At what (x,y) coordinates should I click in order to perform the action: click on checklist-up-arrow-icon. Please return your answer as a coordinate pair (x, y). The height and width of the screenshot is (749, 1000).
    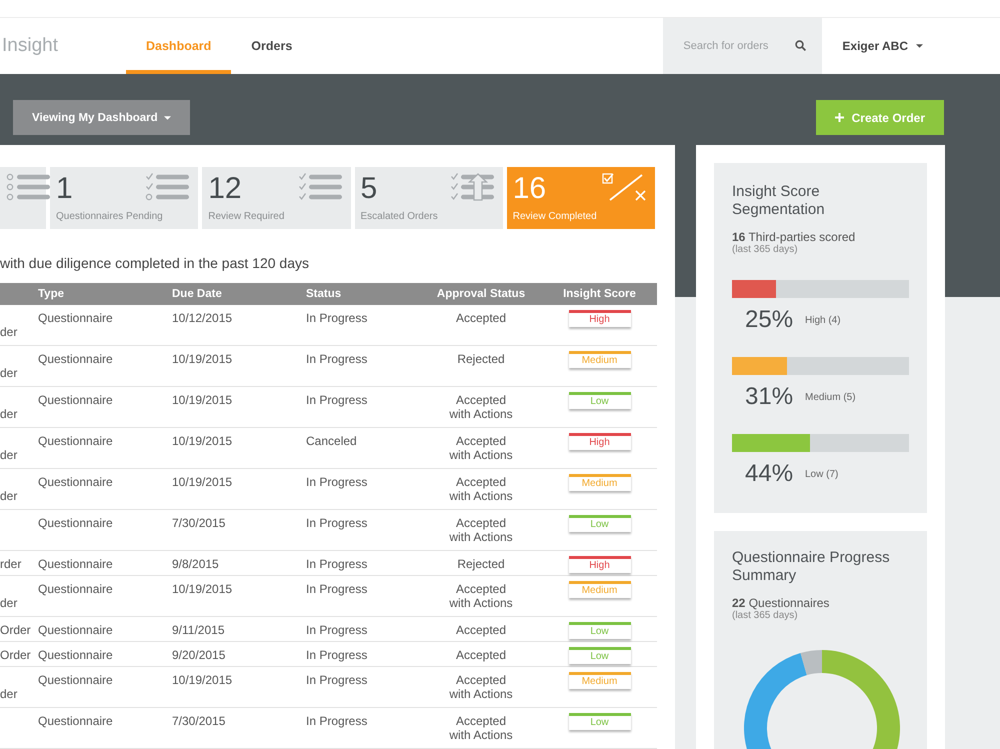
    Looking at the image, I should click on (472, 187).